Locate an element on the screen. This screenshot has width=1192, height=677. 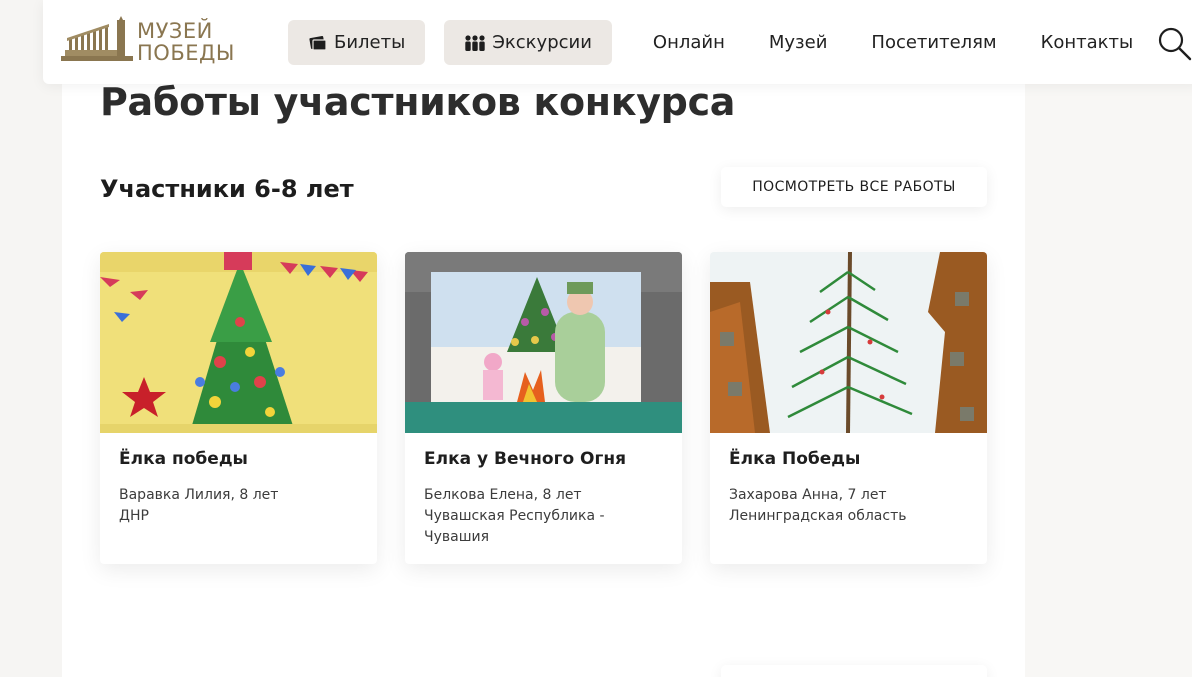
artwork-author: Варавка Лилия, 8 лет is located at coordinates (199, 495).